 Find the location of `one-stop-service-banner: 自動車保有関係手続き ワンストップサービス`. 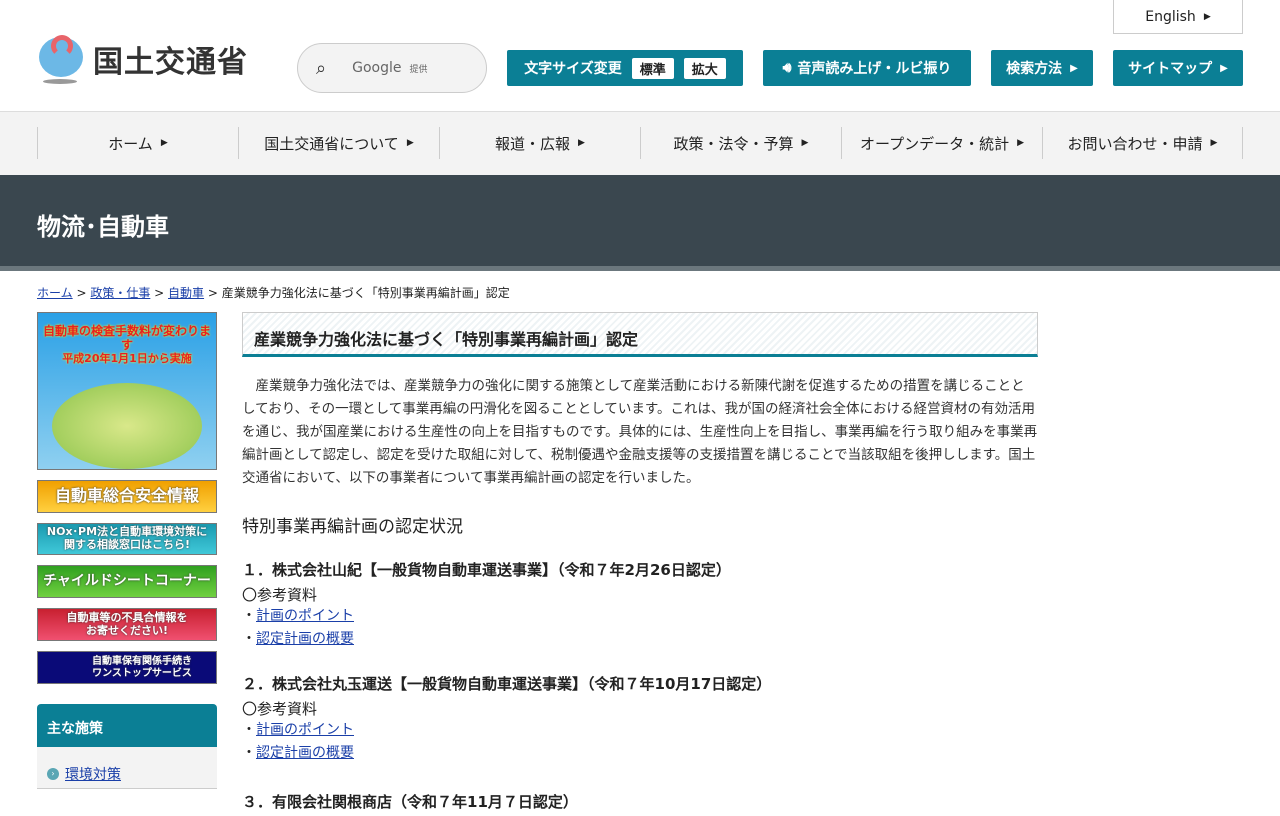

one-stop-service-banner: 自動車保有関係手続き ワンストップサービス is located at coordinates (127, 667).